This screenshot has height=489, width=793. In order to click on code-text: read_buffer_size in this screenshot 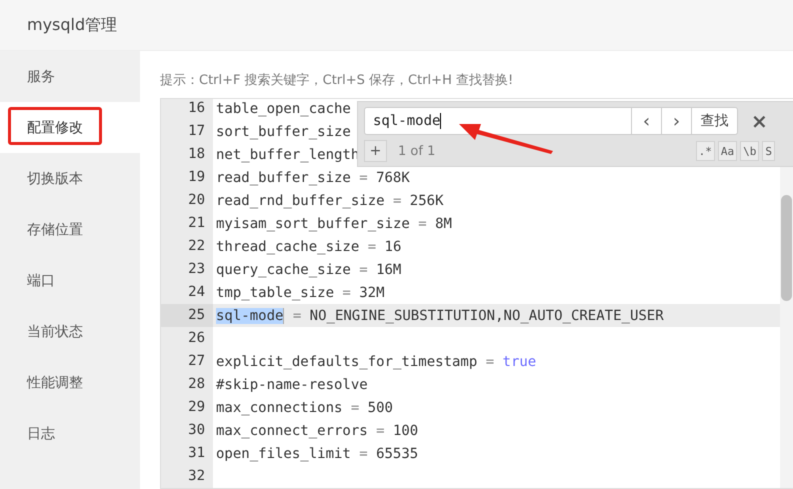, I will do `click(283, 178)`.